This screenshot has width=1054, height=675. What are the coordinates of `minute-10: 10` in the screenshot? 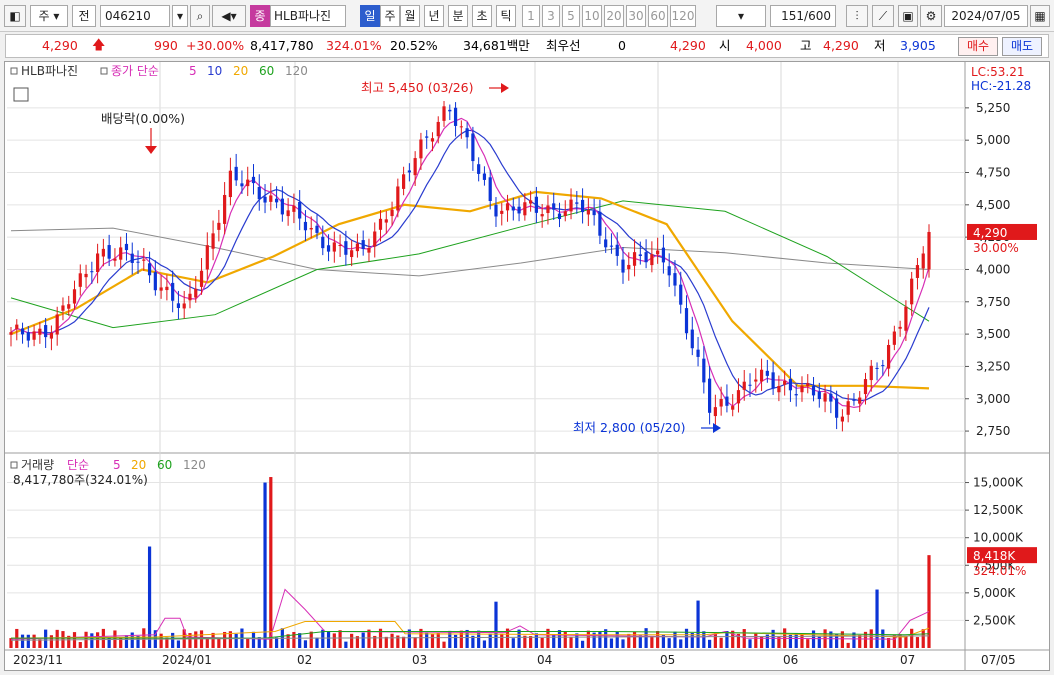 It's located at (592, 16).